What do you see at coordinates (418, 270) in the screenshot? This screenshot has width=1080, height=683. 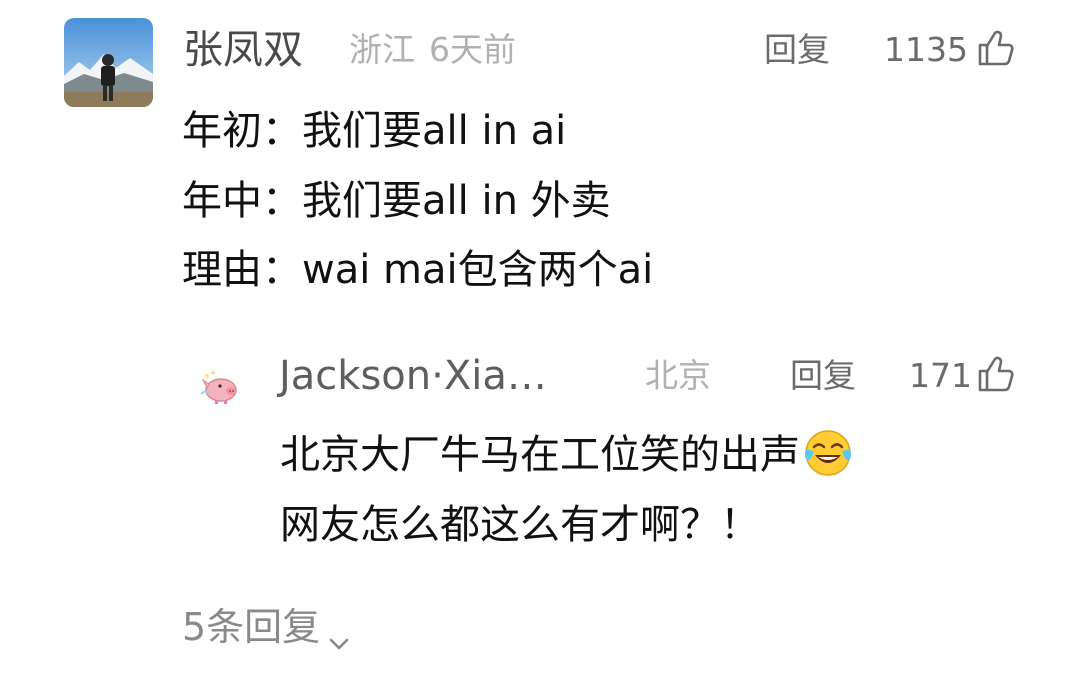 I see `comment-text-line-3: 理由：wai mai包含两个ai` at bounding box center [418, 270].